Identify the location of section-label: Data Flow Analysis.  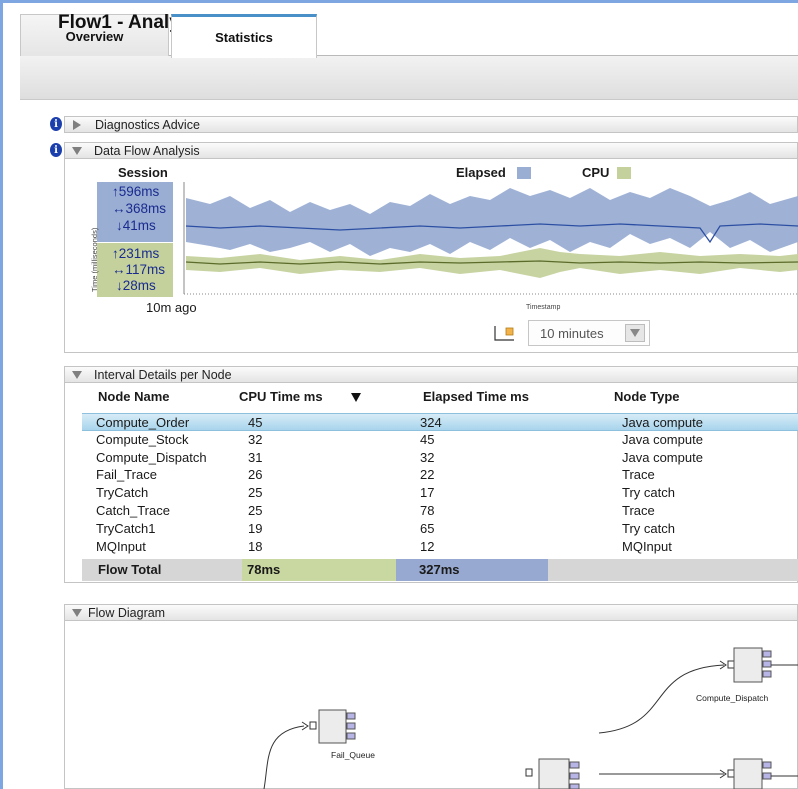
(147, 150).